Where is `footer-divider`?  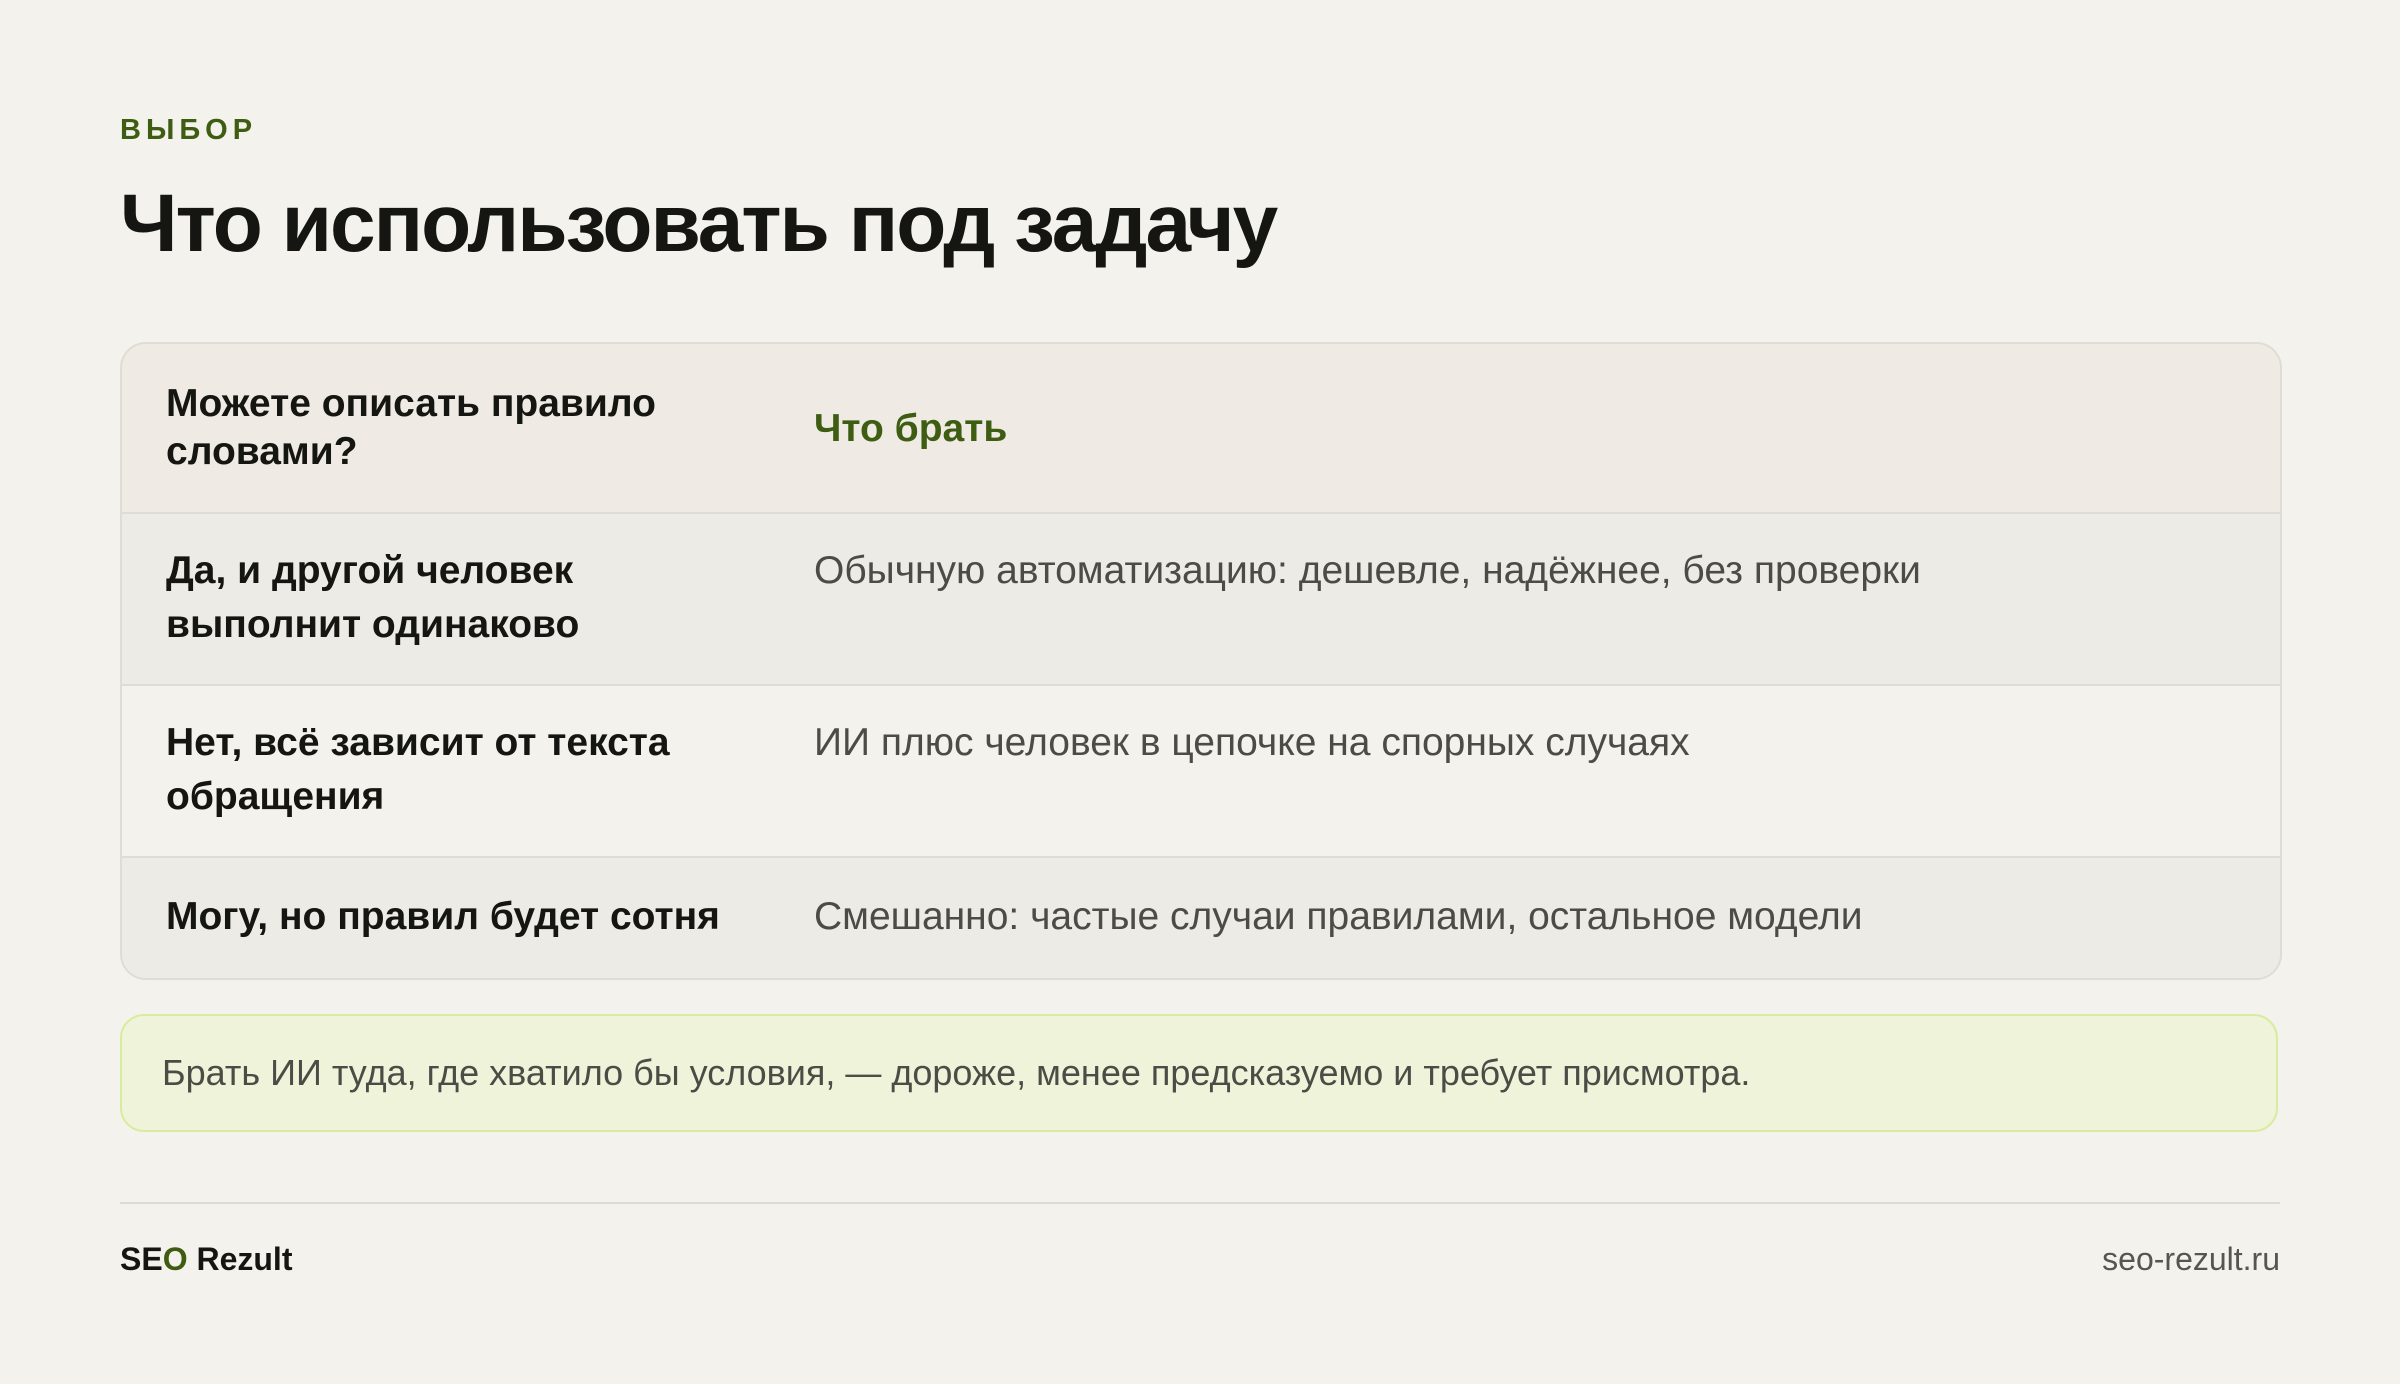
footer-divider is located at coordinates (1200, 1203).